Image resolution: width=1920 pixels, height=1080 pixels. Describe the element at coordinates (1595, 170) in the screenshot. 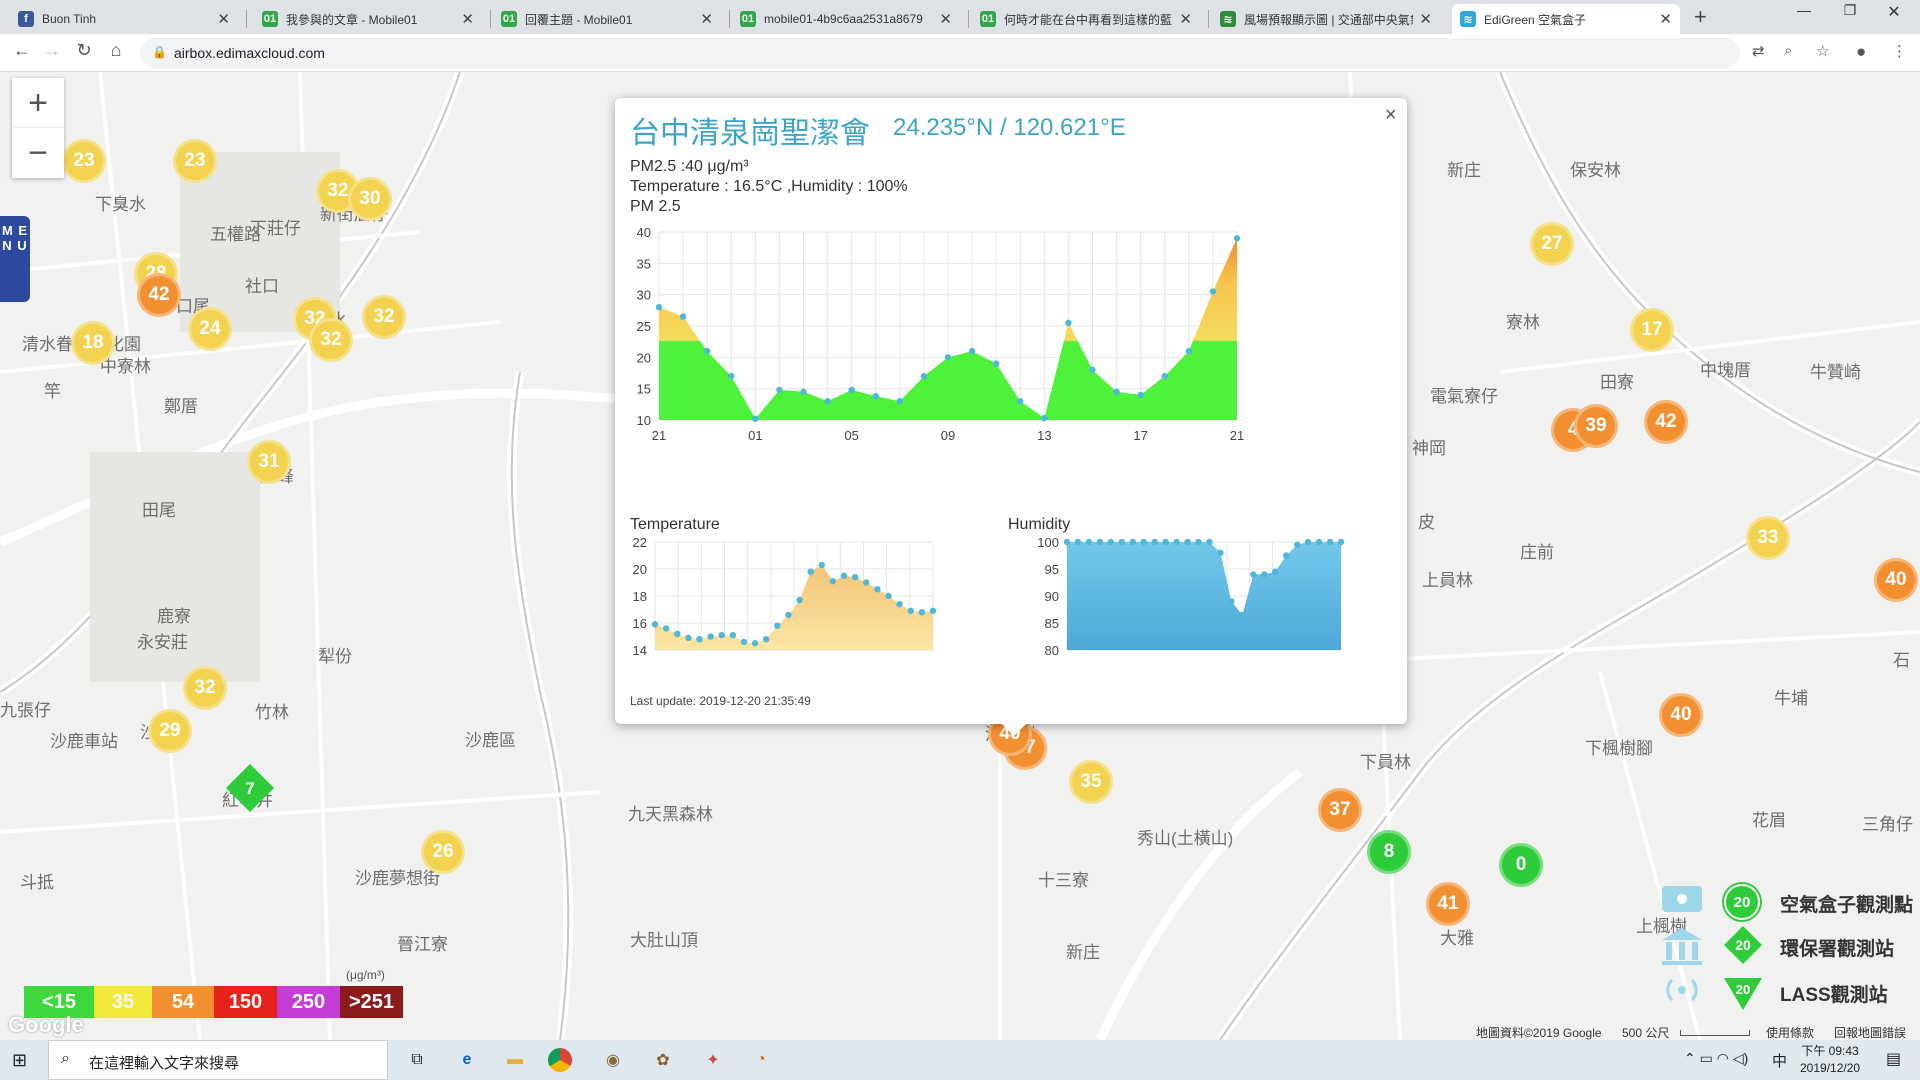

I see `place-label: 保安林` at that location.